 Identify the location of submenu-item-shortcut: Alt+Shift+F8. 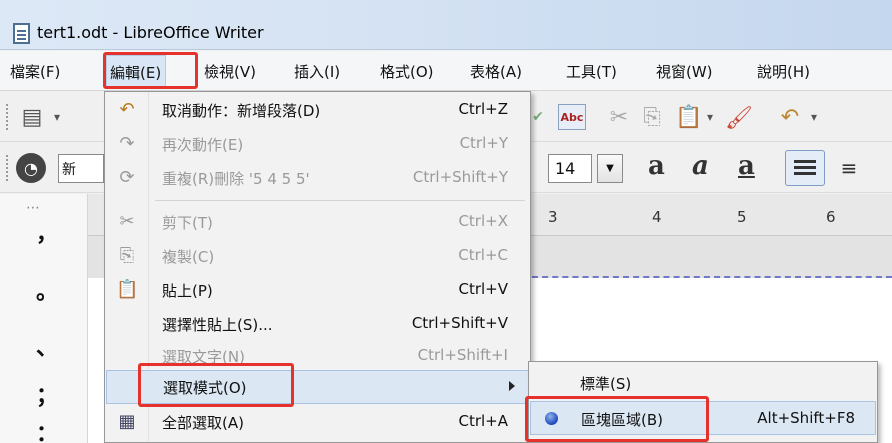
(806, 418).